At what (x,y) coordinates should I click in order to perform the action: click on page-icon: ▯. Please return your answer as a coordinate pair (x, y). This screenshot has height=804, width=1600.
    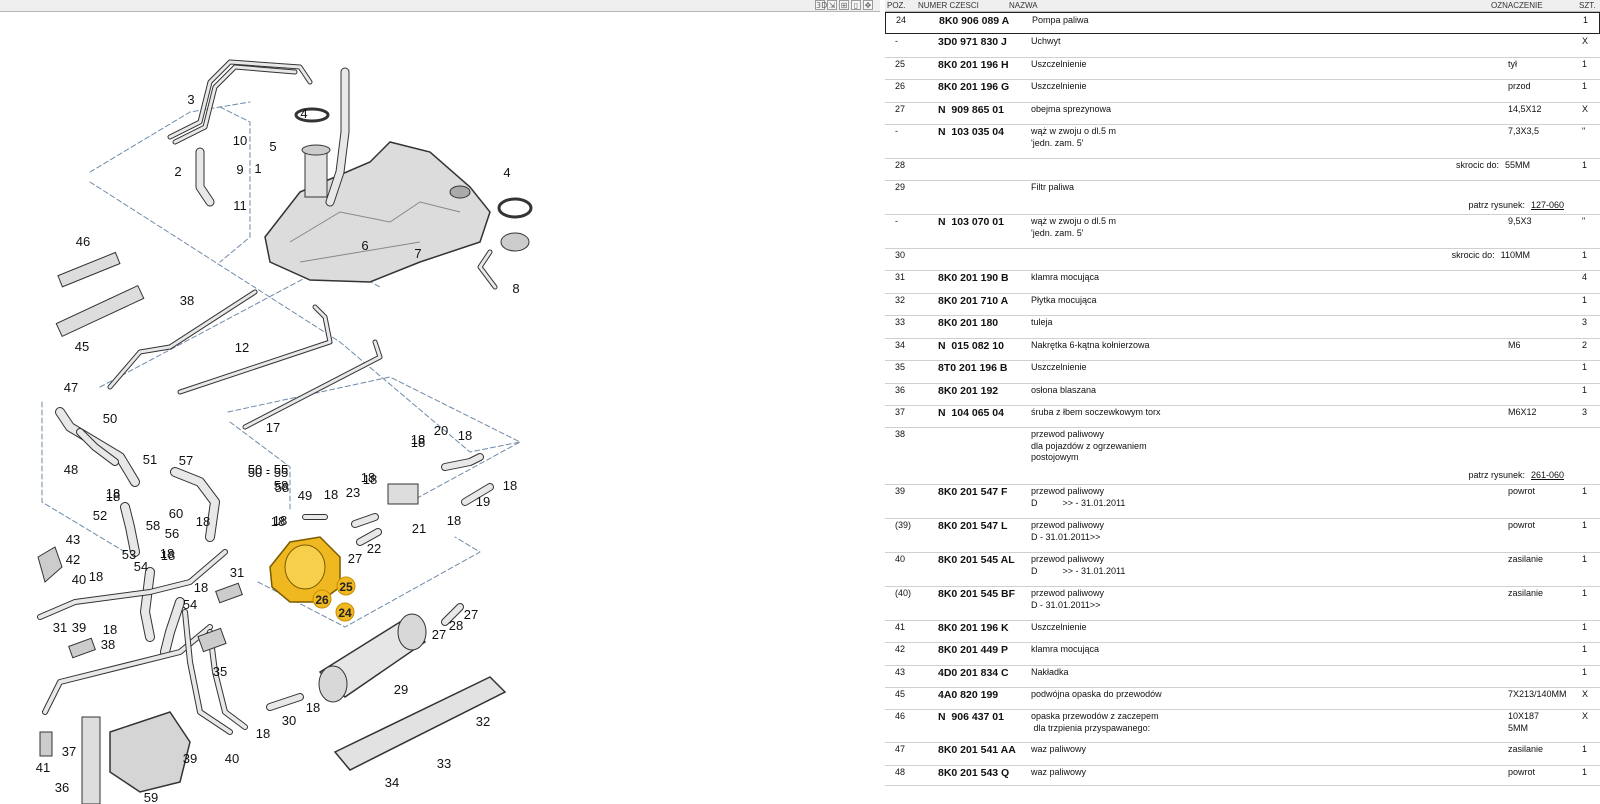
    Looking at the image, I should click on (856, 5).